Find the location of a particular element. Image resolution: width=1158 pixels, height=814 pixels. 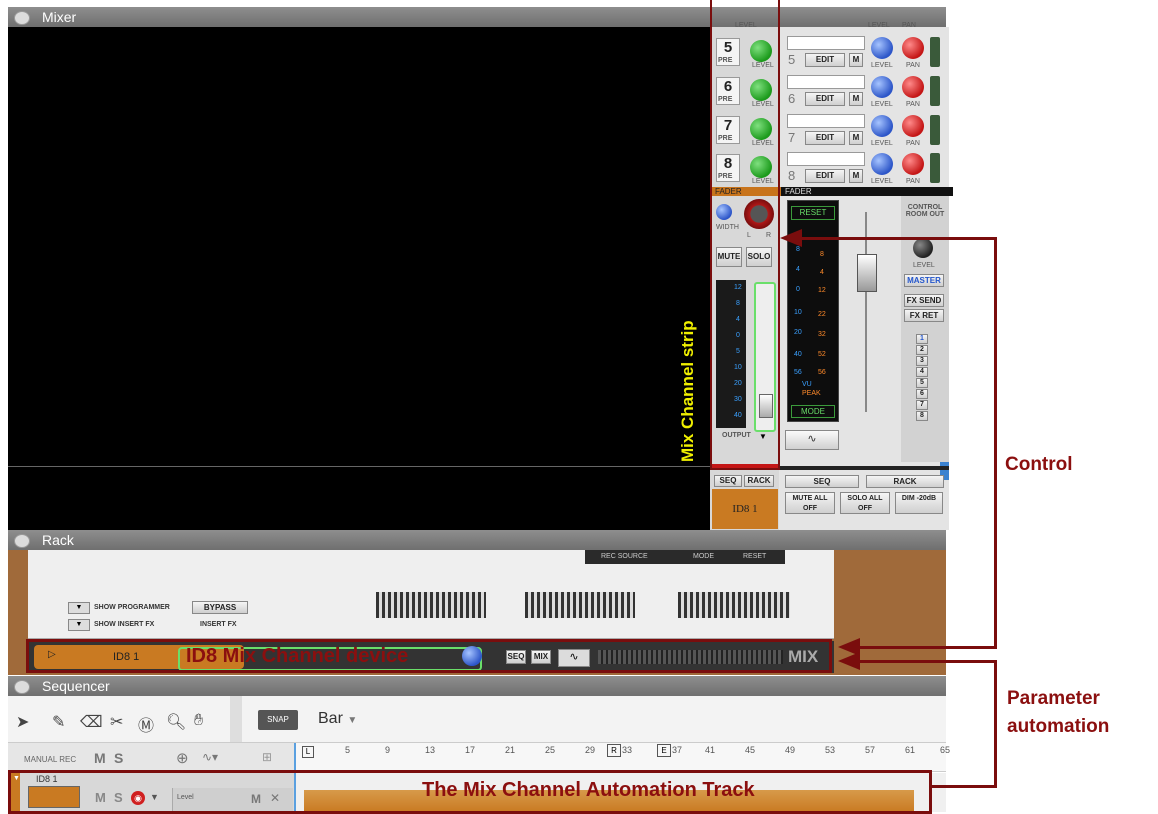

channel-select-button: 2 is located at coordinates (922, 350).